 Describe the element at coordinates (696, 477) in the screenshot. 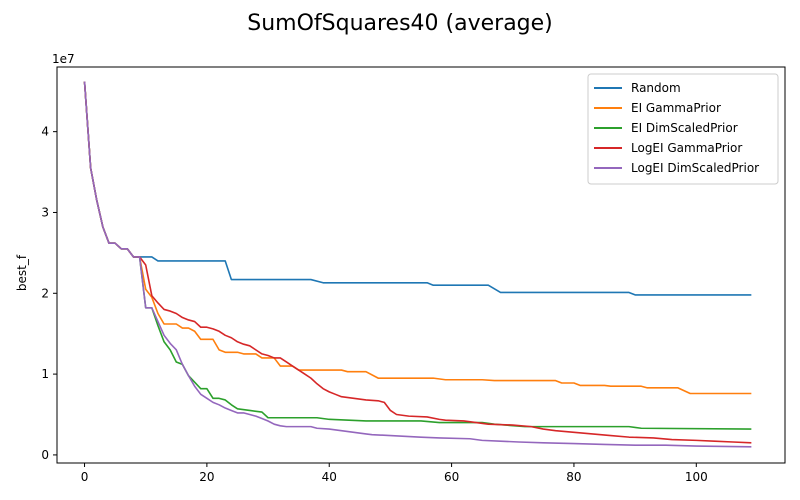

I see `x-tick-label: 100` at that location.